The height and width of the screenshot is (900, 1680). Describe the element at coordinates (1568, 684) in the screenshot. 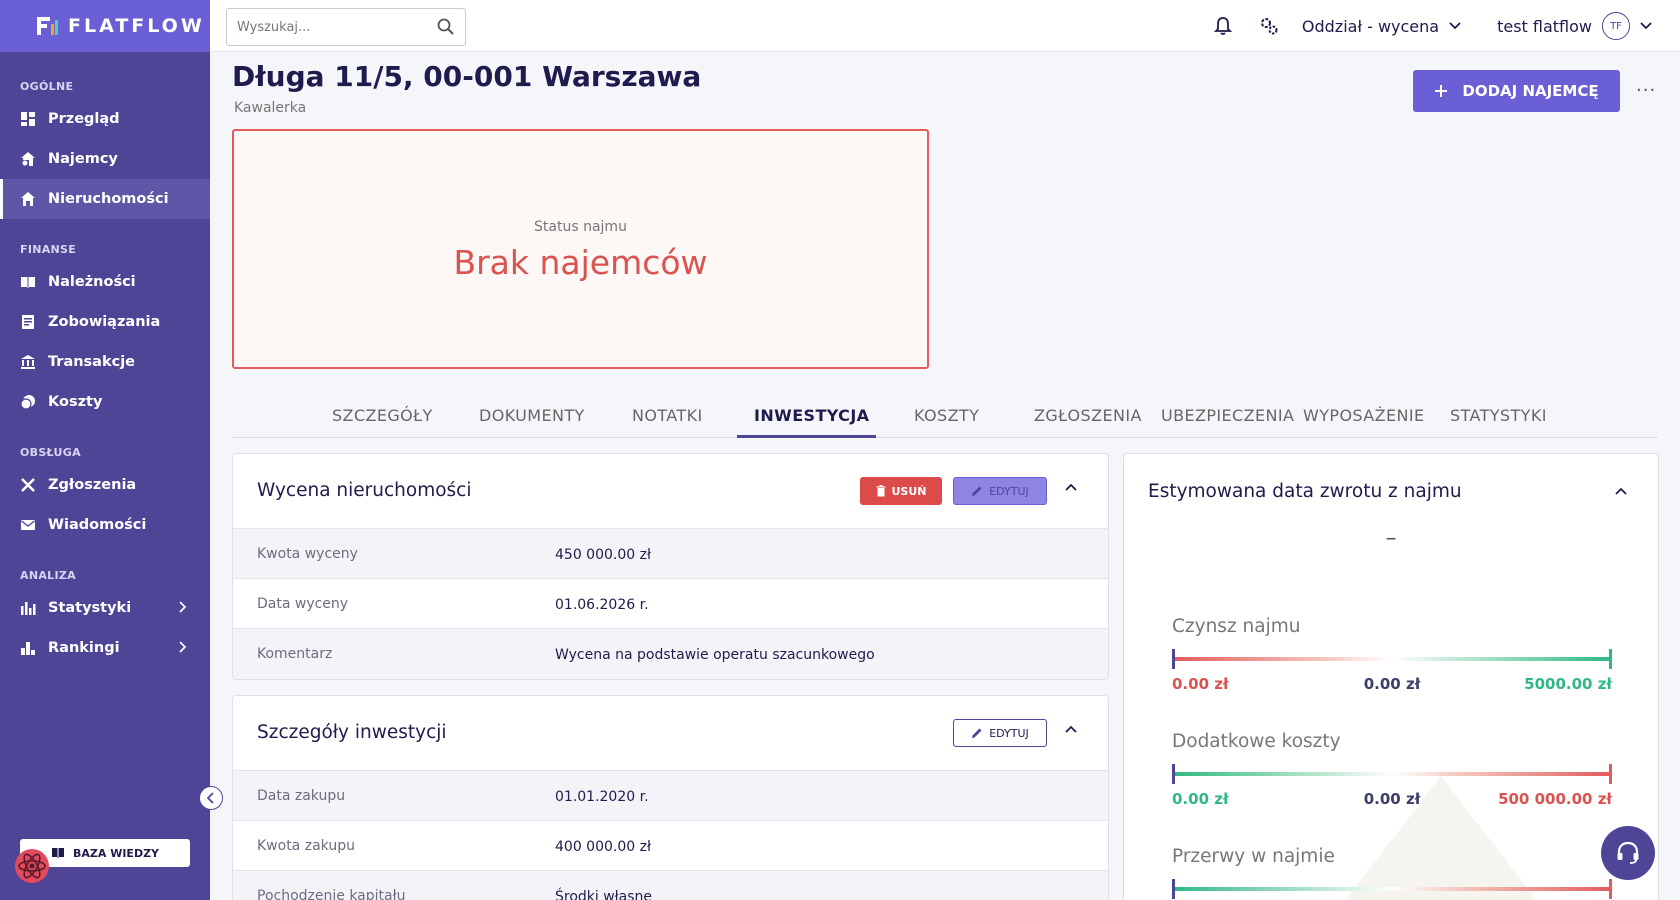

I see `metric-max: 5000.00 zł` at that location.